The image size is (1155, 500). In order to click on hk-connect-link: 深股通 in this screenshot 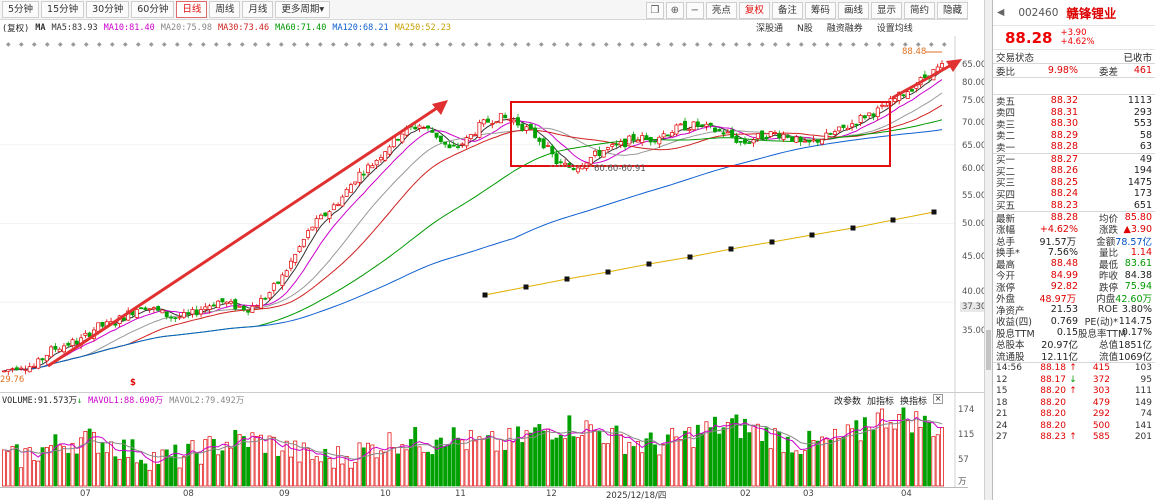, I will do `click(769, 28)`.